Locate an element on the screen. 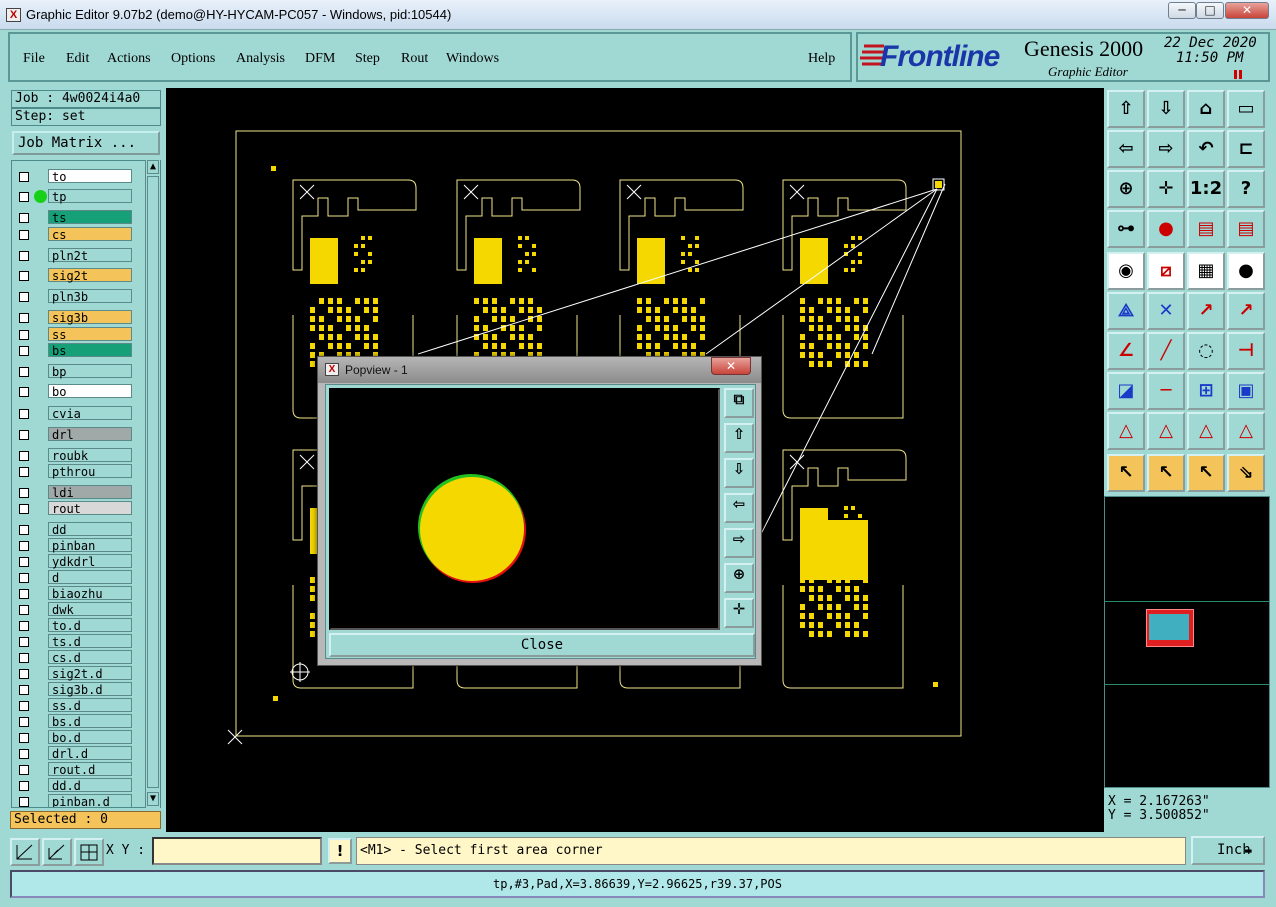 The width and height of the screenshot is (1276, 907). layer-scrollbar: ▲ ▼ is located at coordinates (152, 484).